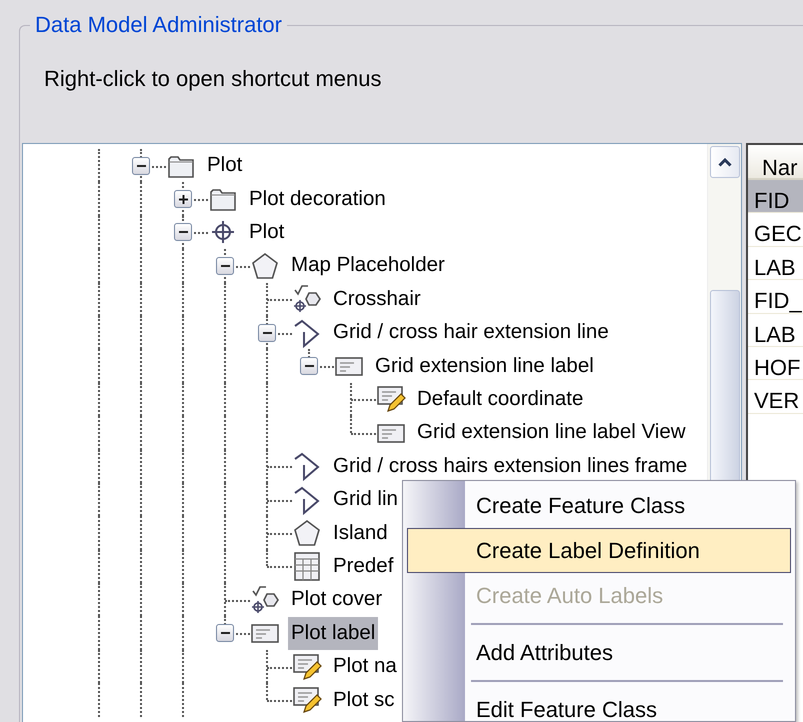 Image resolution: width=803 pixels, height=722 pixels. I want to click on tree-item: Island, so click(360, 533).